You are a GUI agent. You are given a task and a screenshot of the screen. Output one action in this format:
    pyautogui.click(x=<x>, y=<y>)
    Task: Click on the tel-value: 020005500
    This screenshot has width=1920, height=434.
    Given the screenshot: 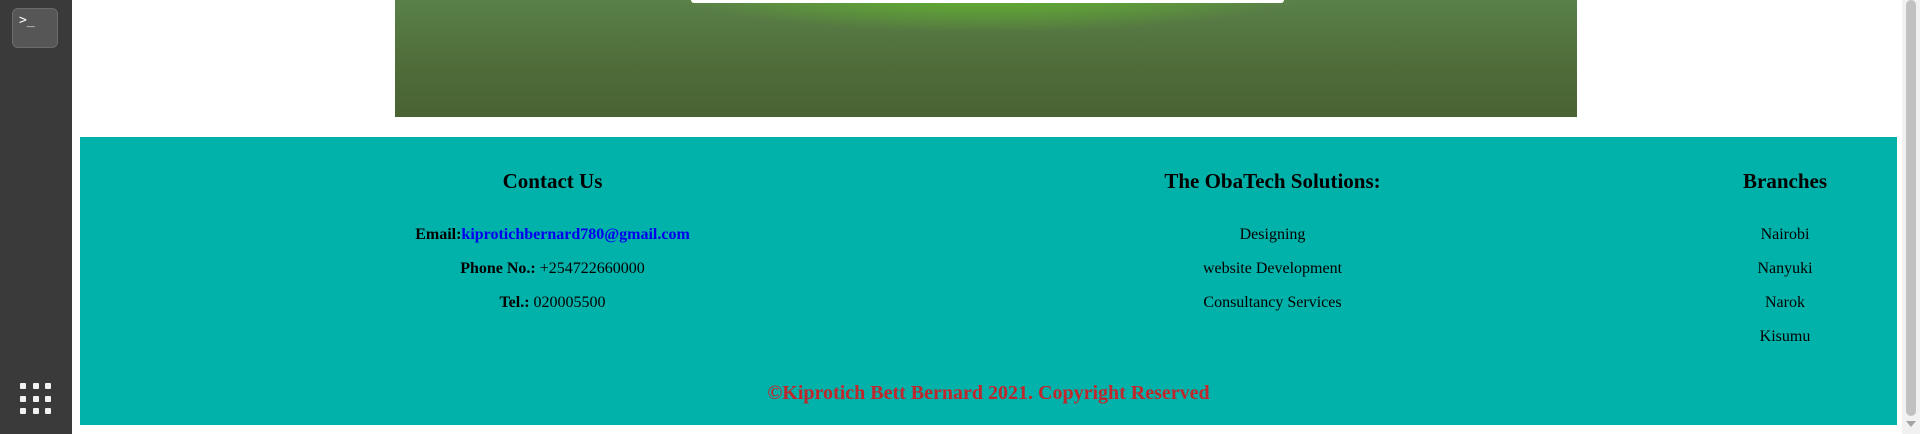 What is the action you would take?
    pyautogui.click(x=567, y=302)
    